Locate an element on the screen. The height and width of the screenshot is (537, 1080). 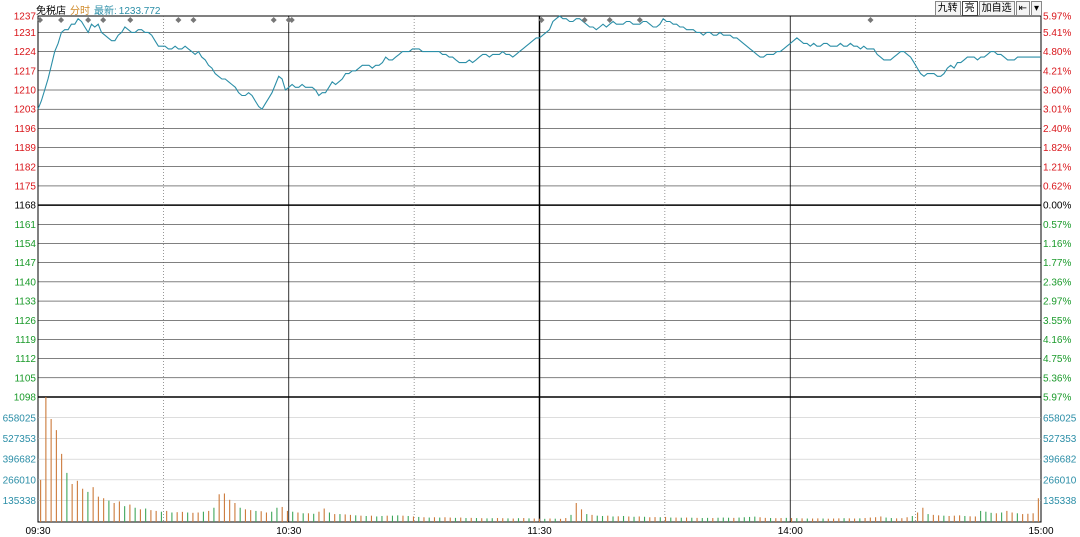
price-tick-label: 1203 is located at coordinates (25, 110).